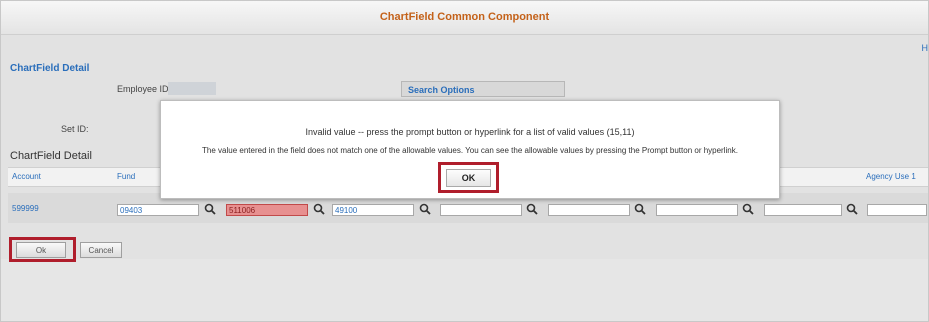 This screenshot has height=322, width=929. What do you see at coordinates (25, 208) in the screenshot?
I see `account-value: 599999` at bounding box center [25, 208].